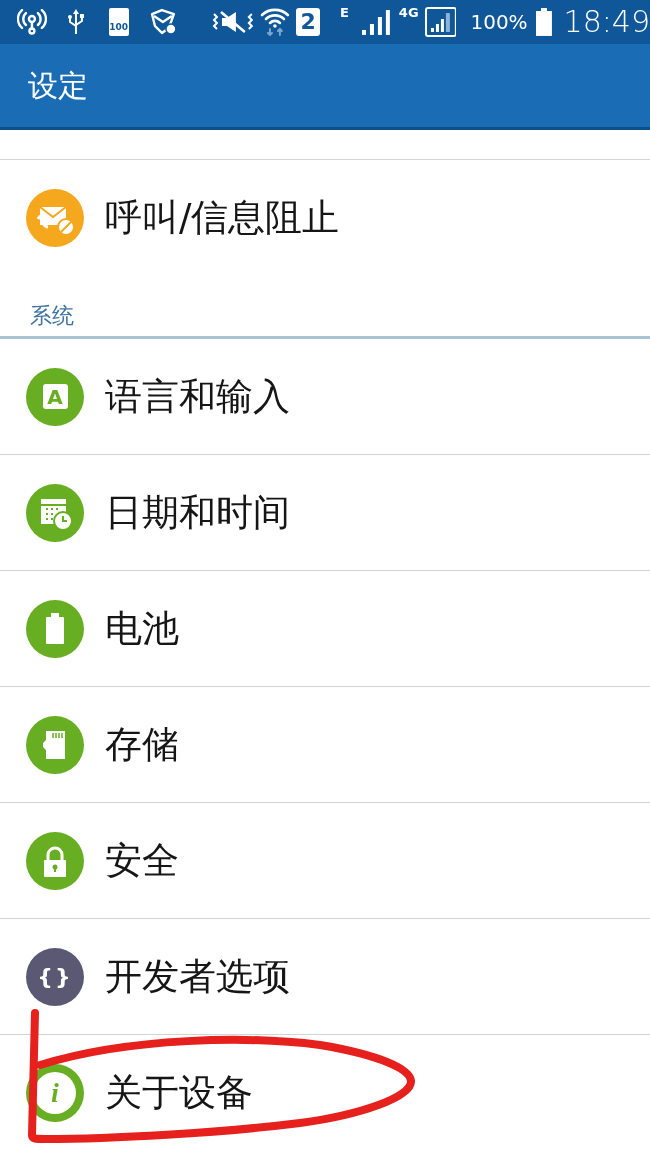 The image size is (650, 1155). I want to click on settings-item: 存储, so click(325, 745).